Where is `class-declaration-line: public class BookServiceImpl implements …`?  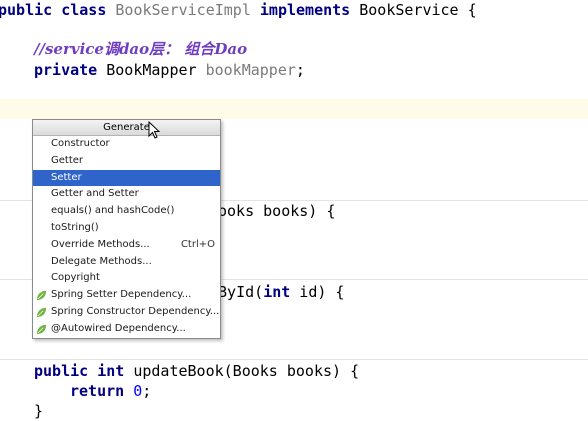
class-declaration-line: public class BookServiceImpl implements … is located at coordinates (238, 10).